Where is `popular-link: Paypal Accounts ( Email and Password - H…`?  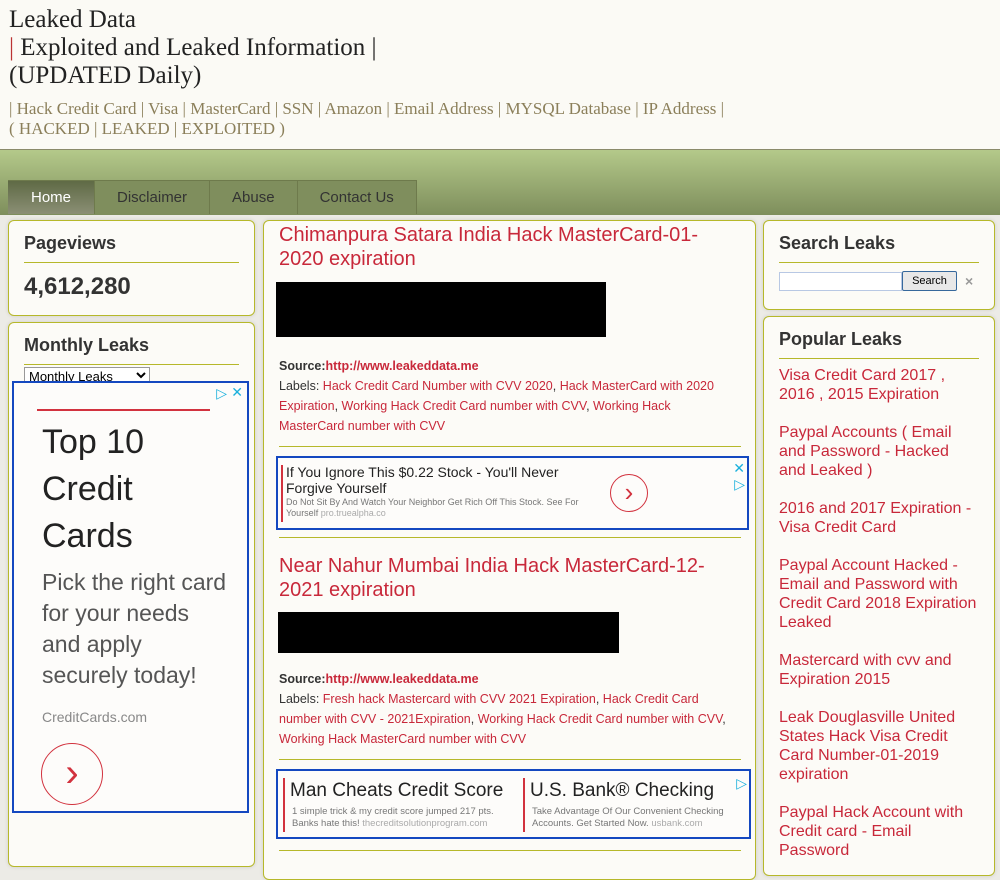
popular-link: Paypal Accounts ( Email and Password - H… is located at coordinates (879, 451).